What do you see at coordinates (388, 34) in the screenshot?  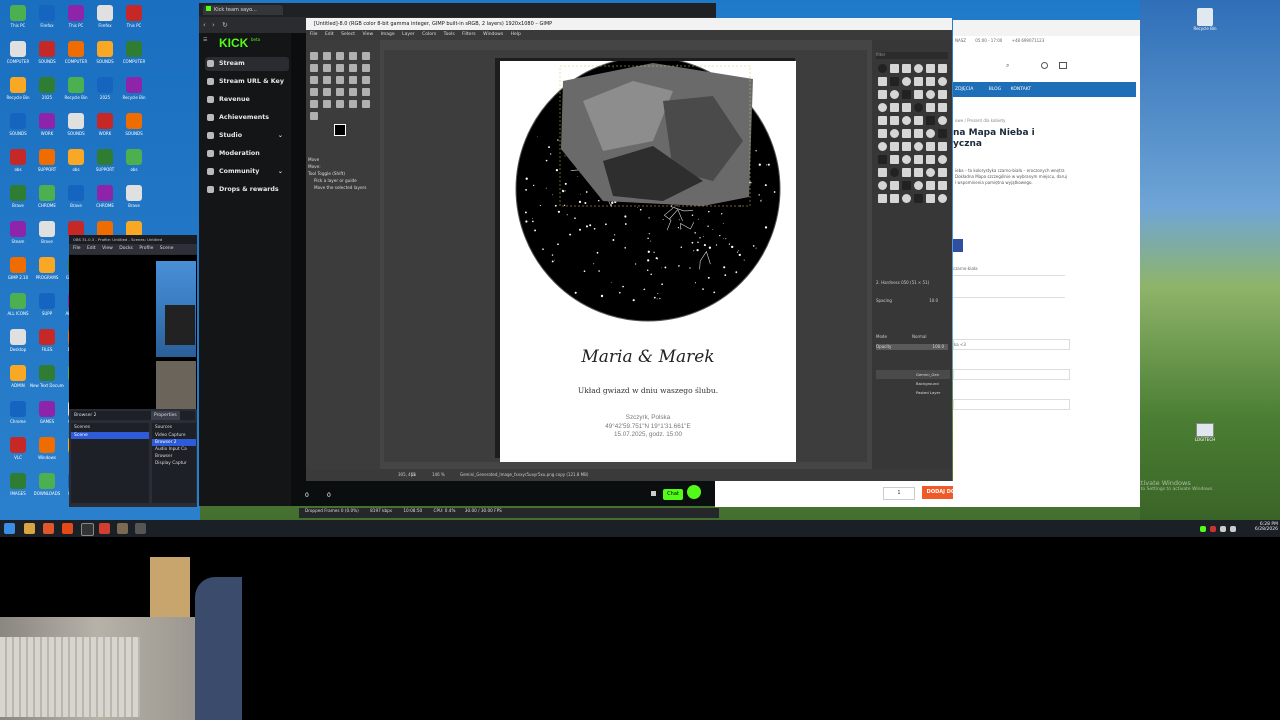 I see `gimp-menu-image: Image` at bounding box center [388, 34].